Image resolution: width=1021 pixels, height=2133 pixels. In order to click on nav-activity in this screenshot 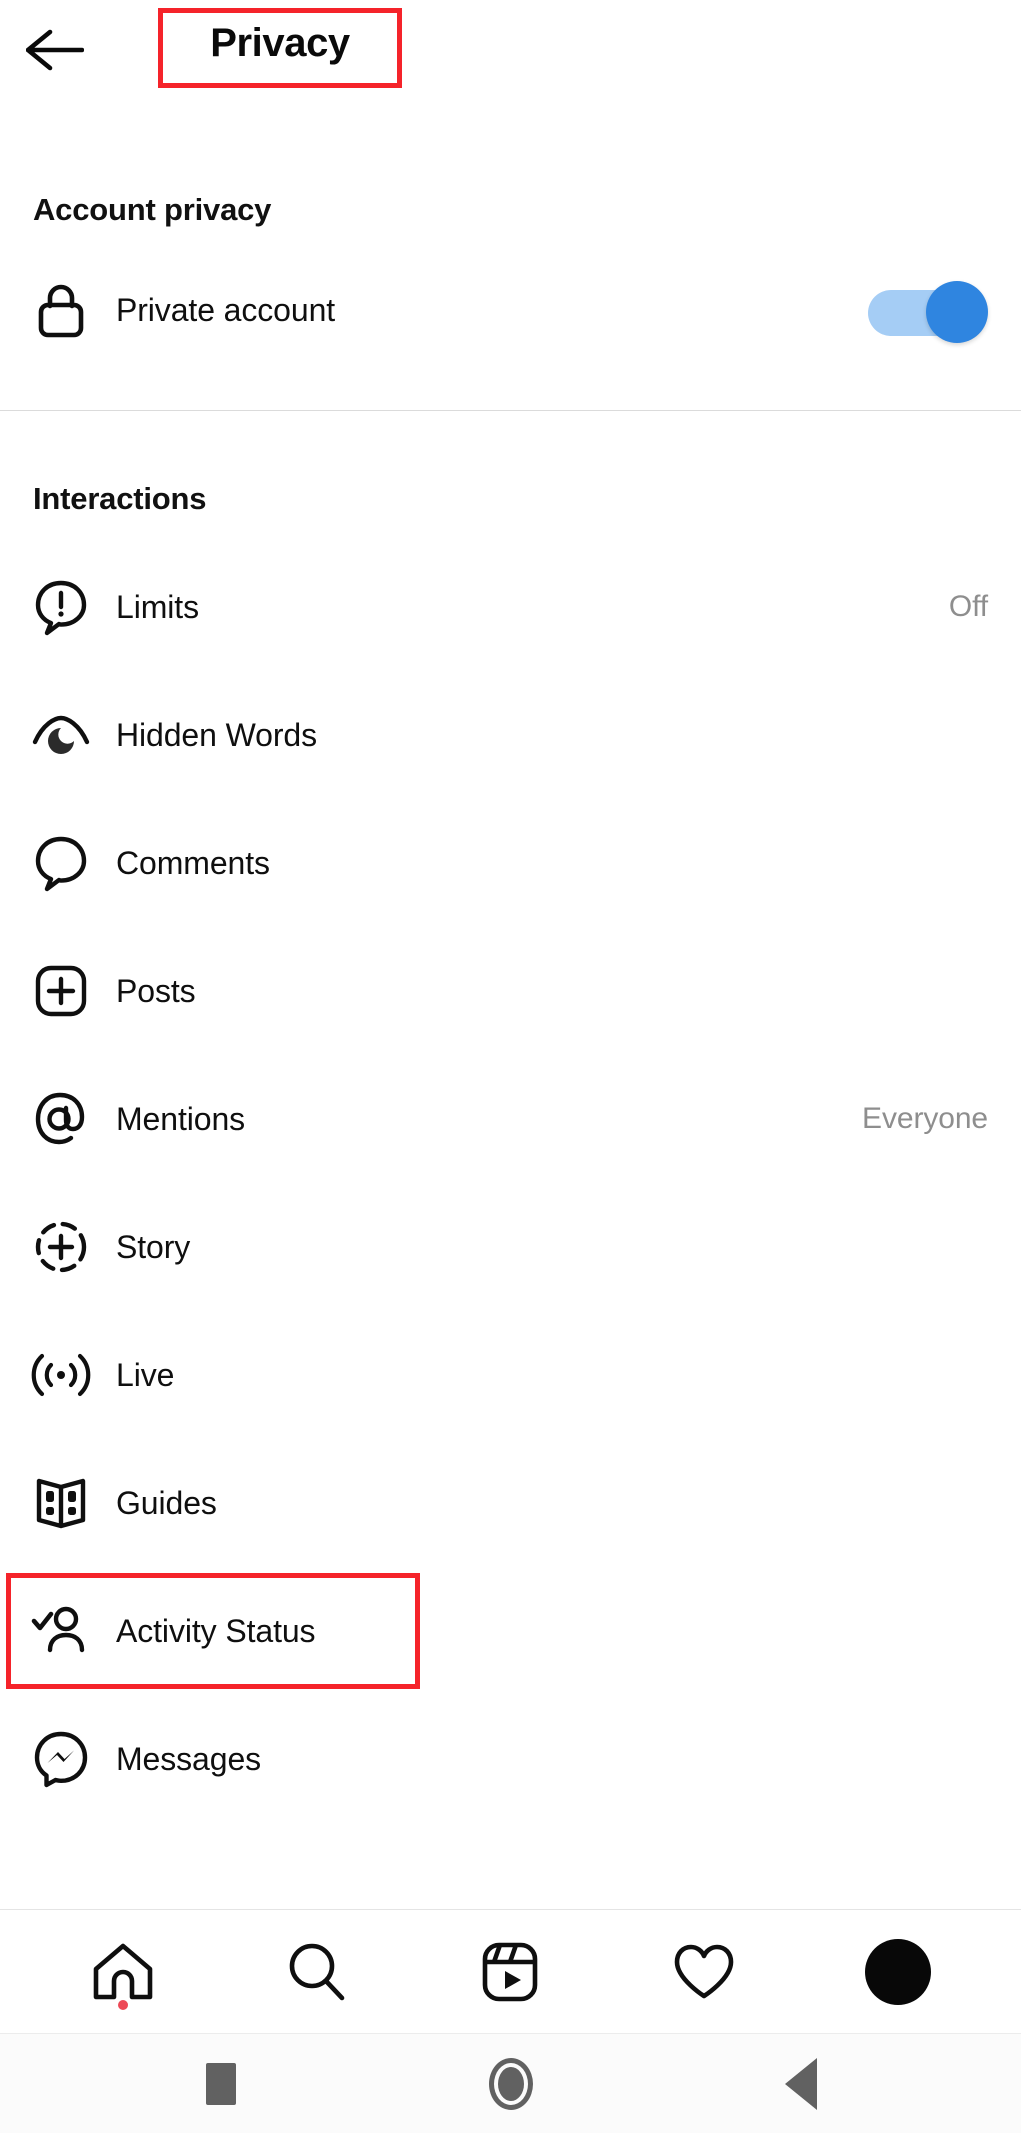, I will do `click(704, 1972)`.